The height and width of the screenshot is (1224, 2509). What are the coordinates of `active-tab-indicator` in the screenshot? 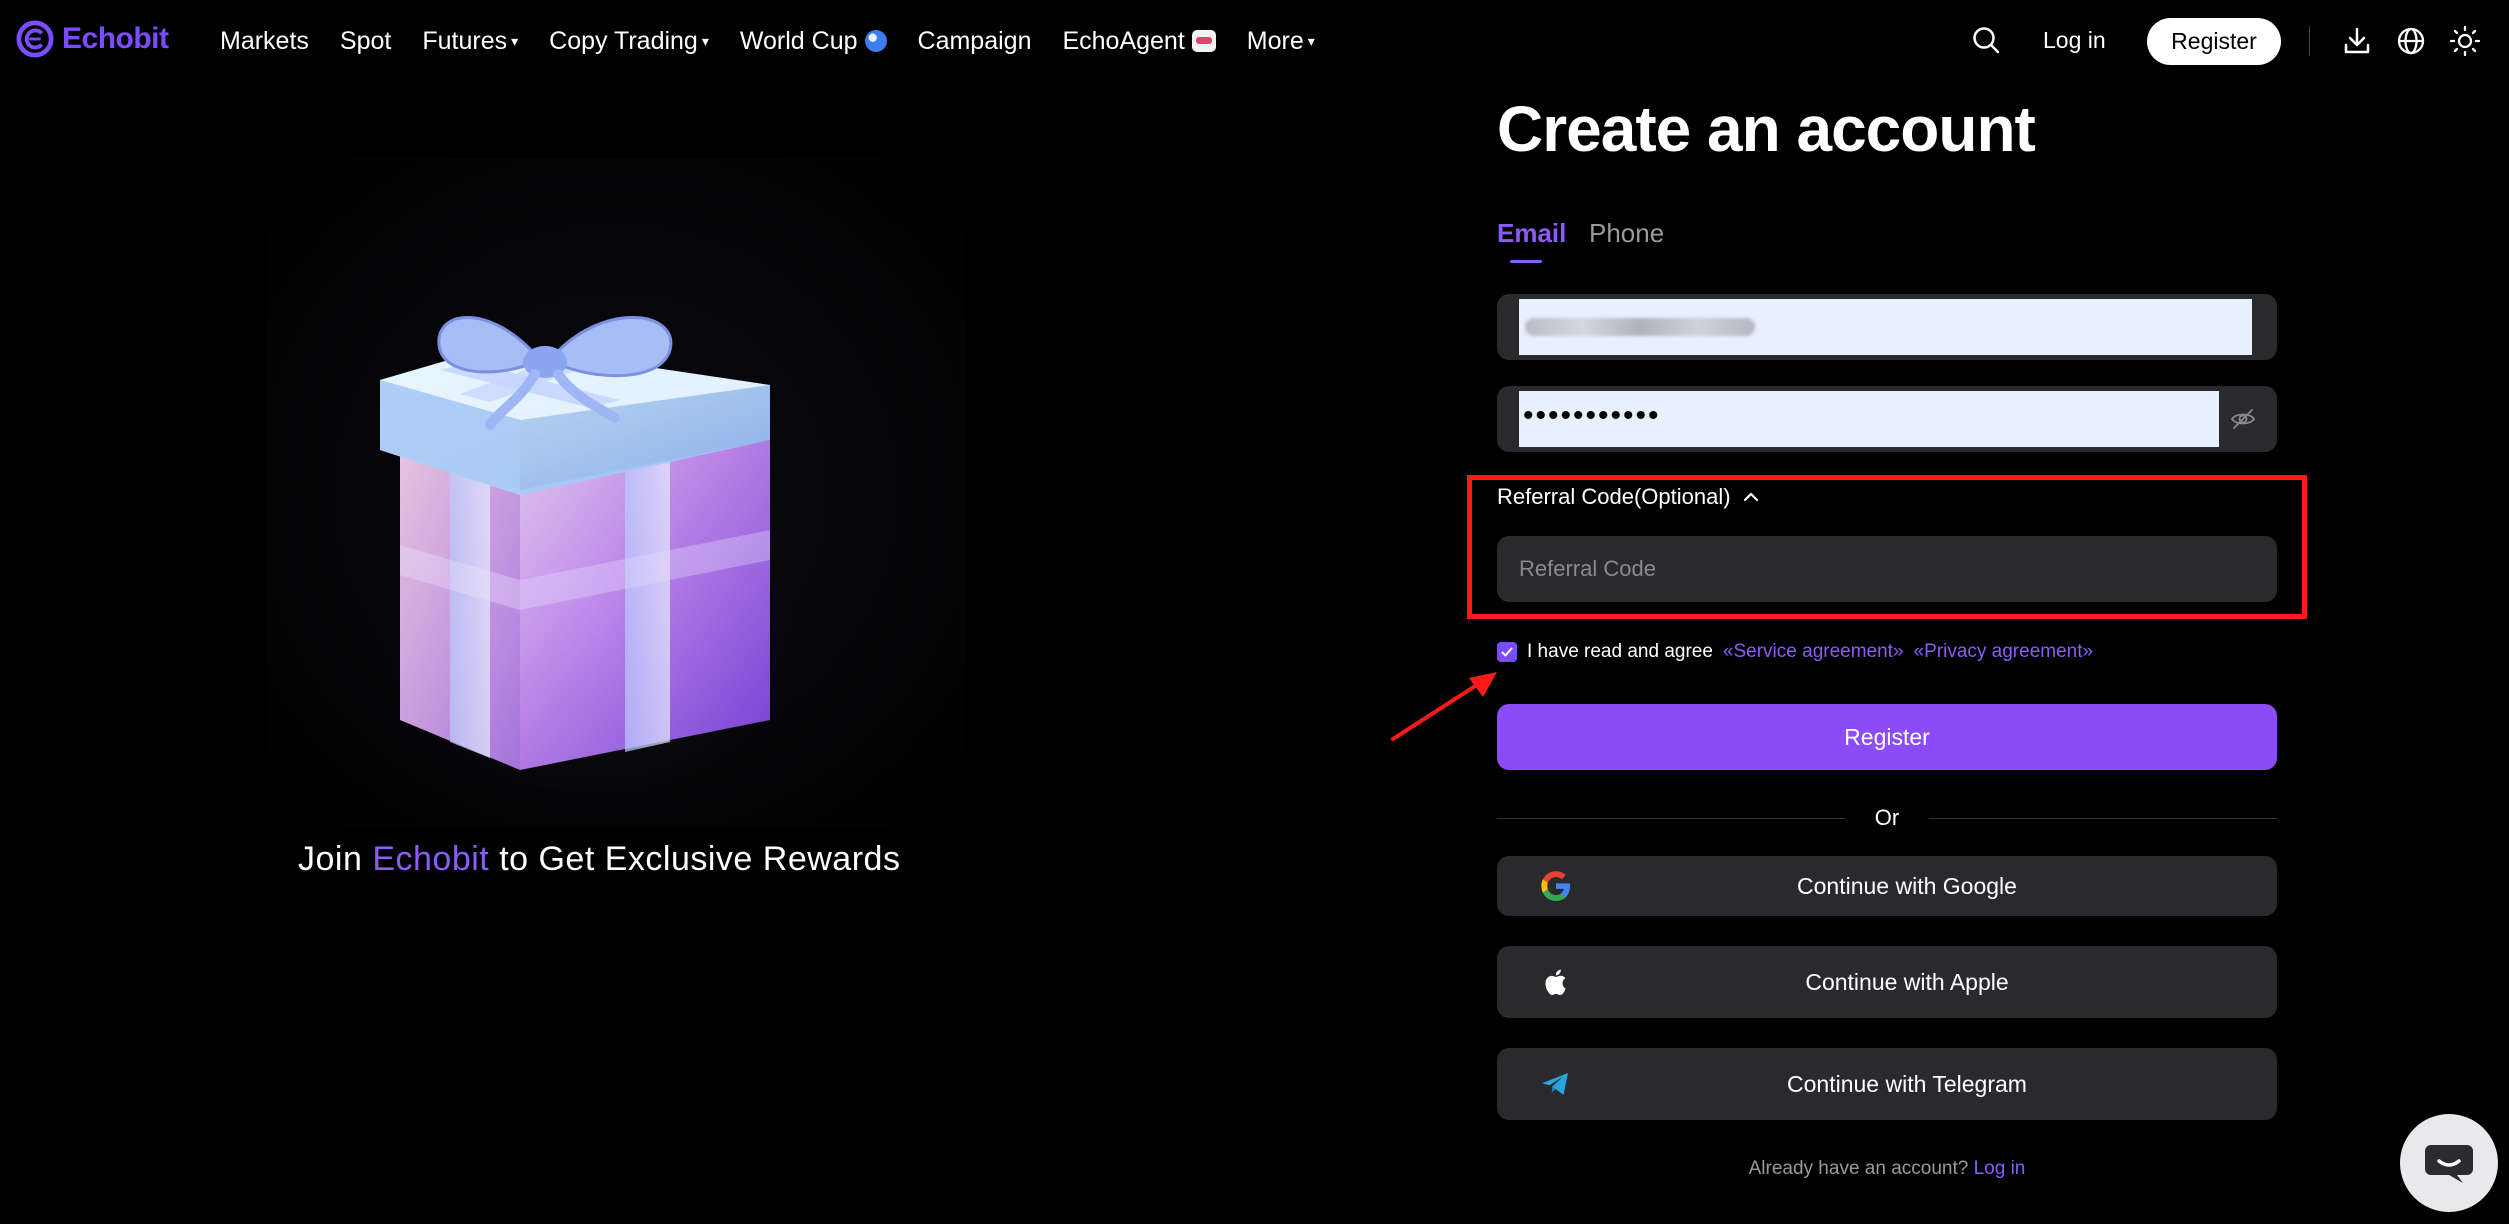 It's located at (1526, 261).